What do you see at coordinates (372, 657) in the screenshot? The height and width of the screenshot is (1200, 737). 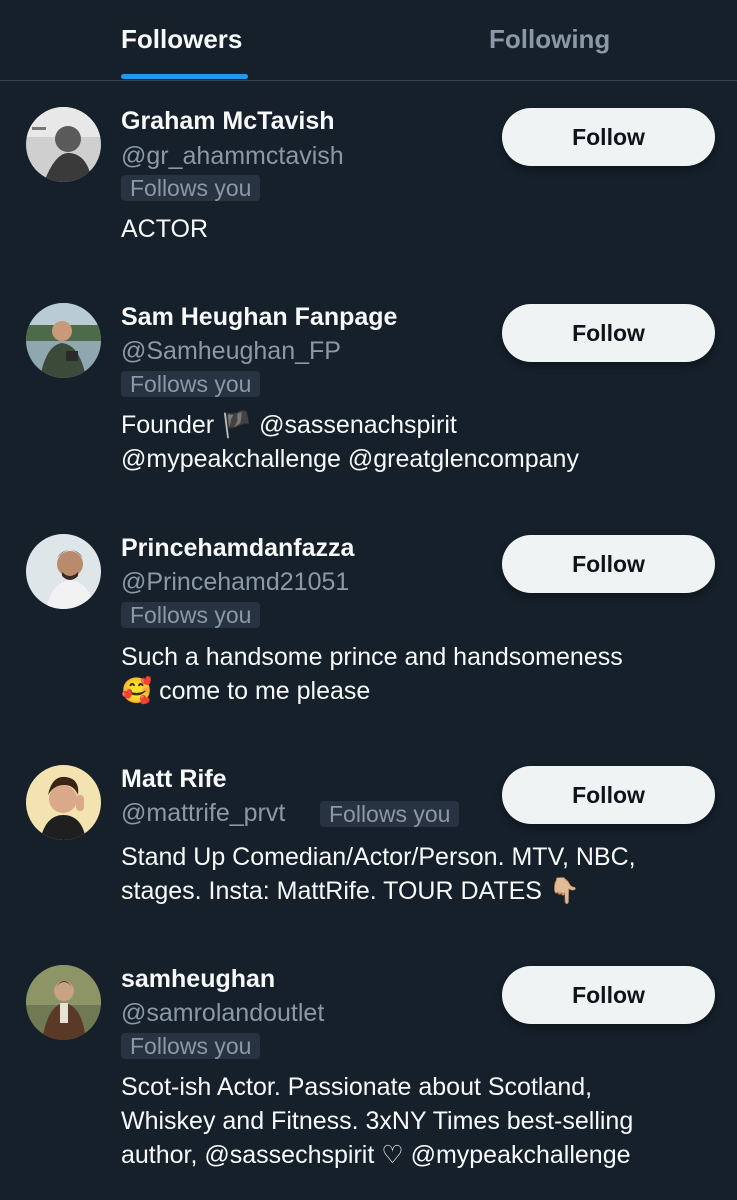 I see `bio-line: Such a handsome prince and handsomeness` at bounding box center [372, 657].